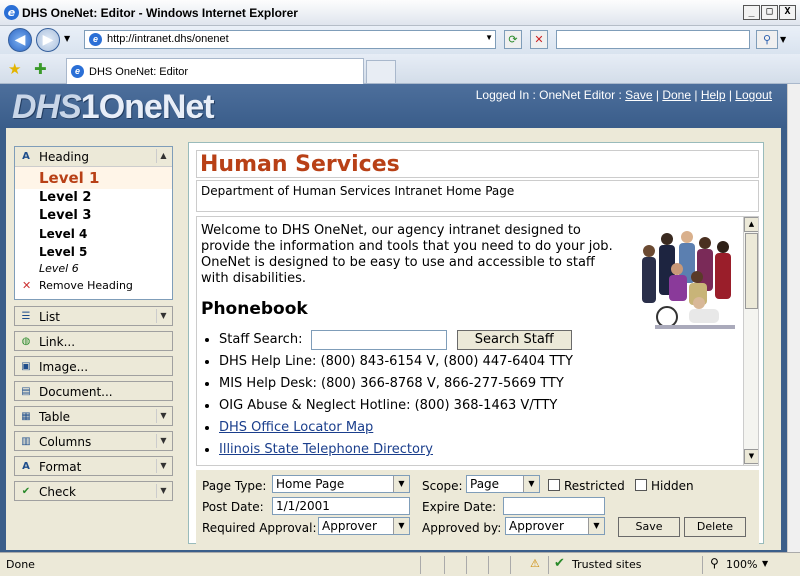 This screenshot has height=576, width=800. Describe the element at coordinates (607, 564) in the screenshot. I see `security-zone: Trusted sites` at that location.